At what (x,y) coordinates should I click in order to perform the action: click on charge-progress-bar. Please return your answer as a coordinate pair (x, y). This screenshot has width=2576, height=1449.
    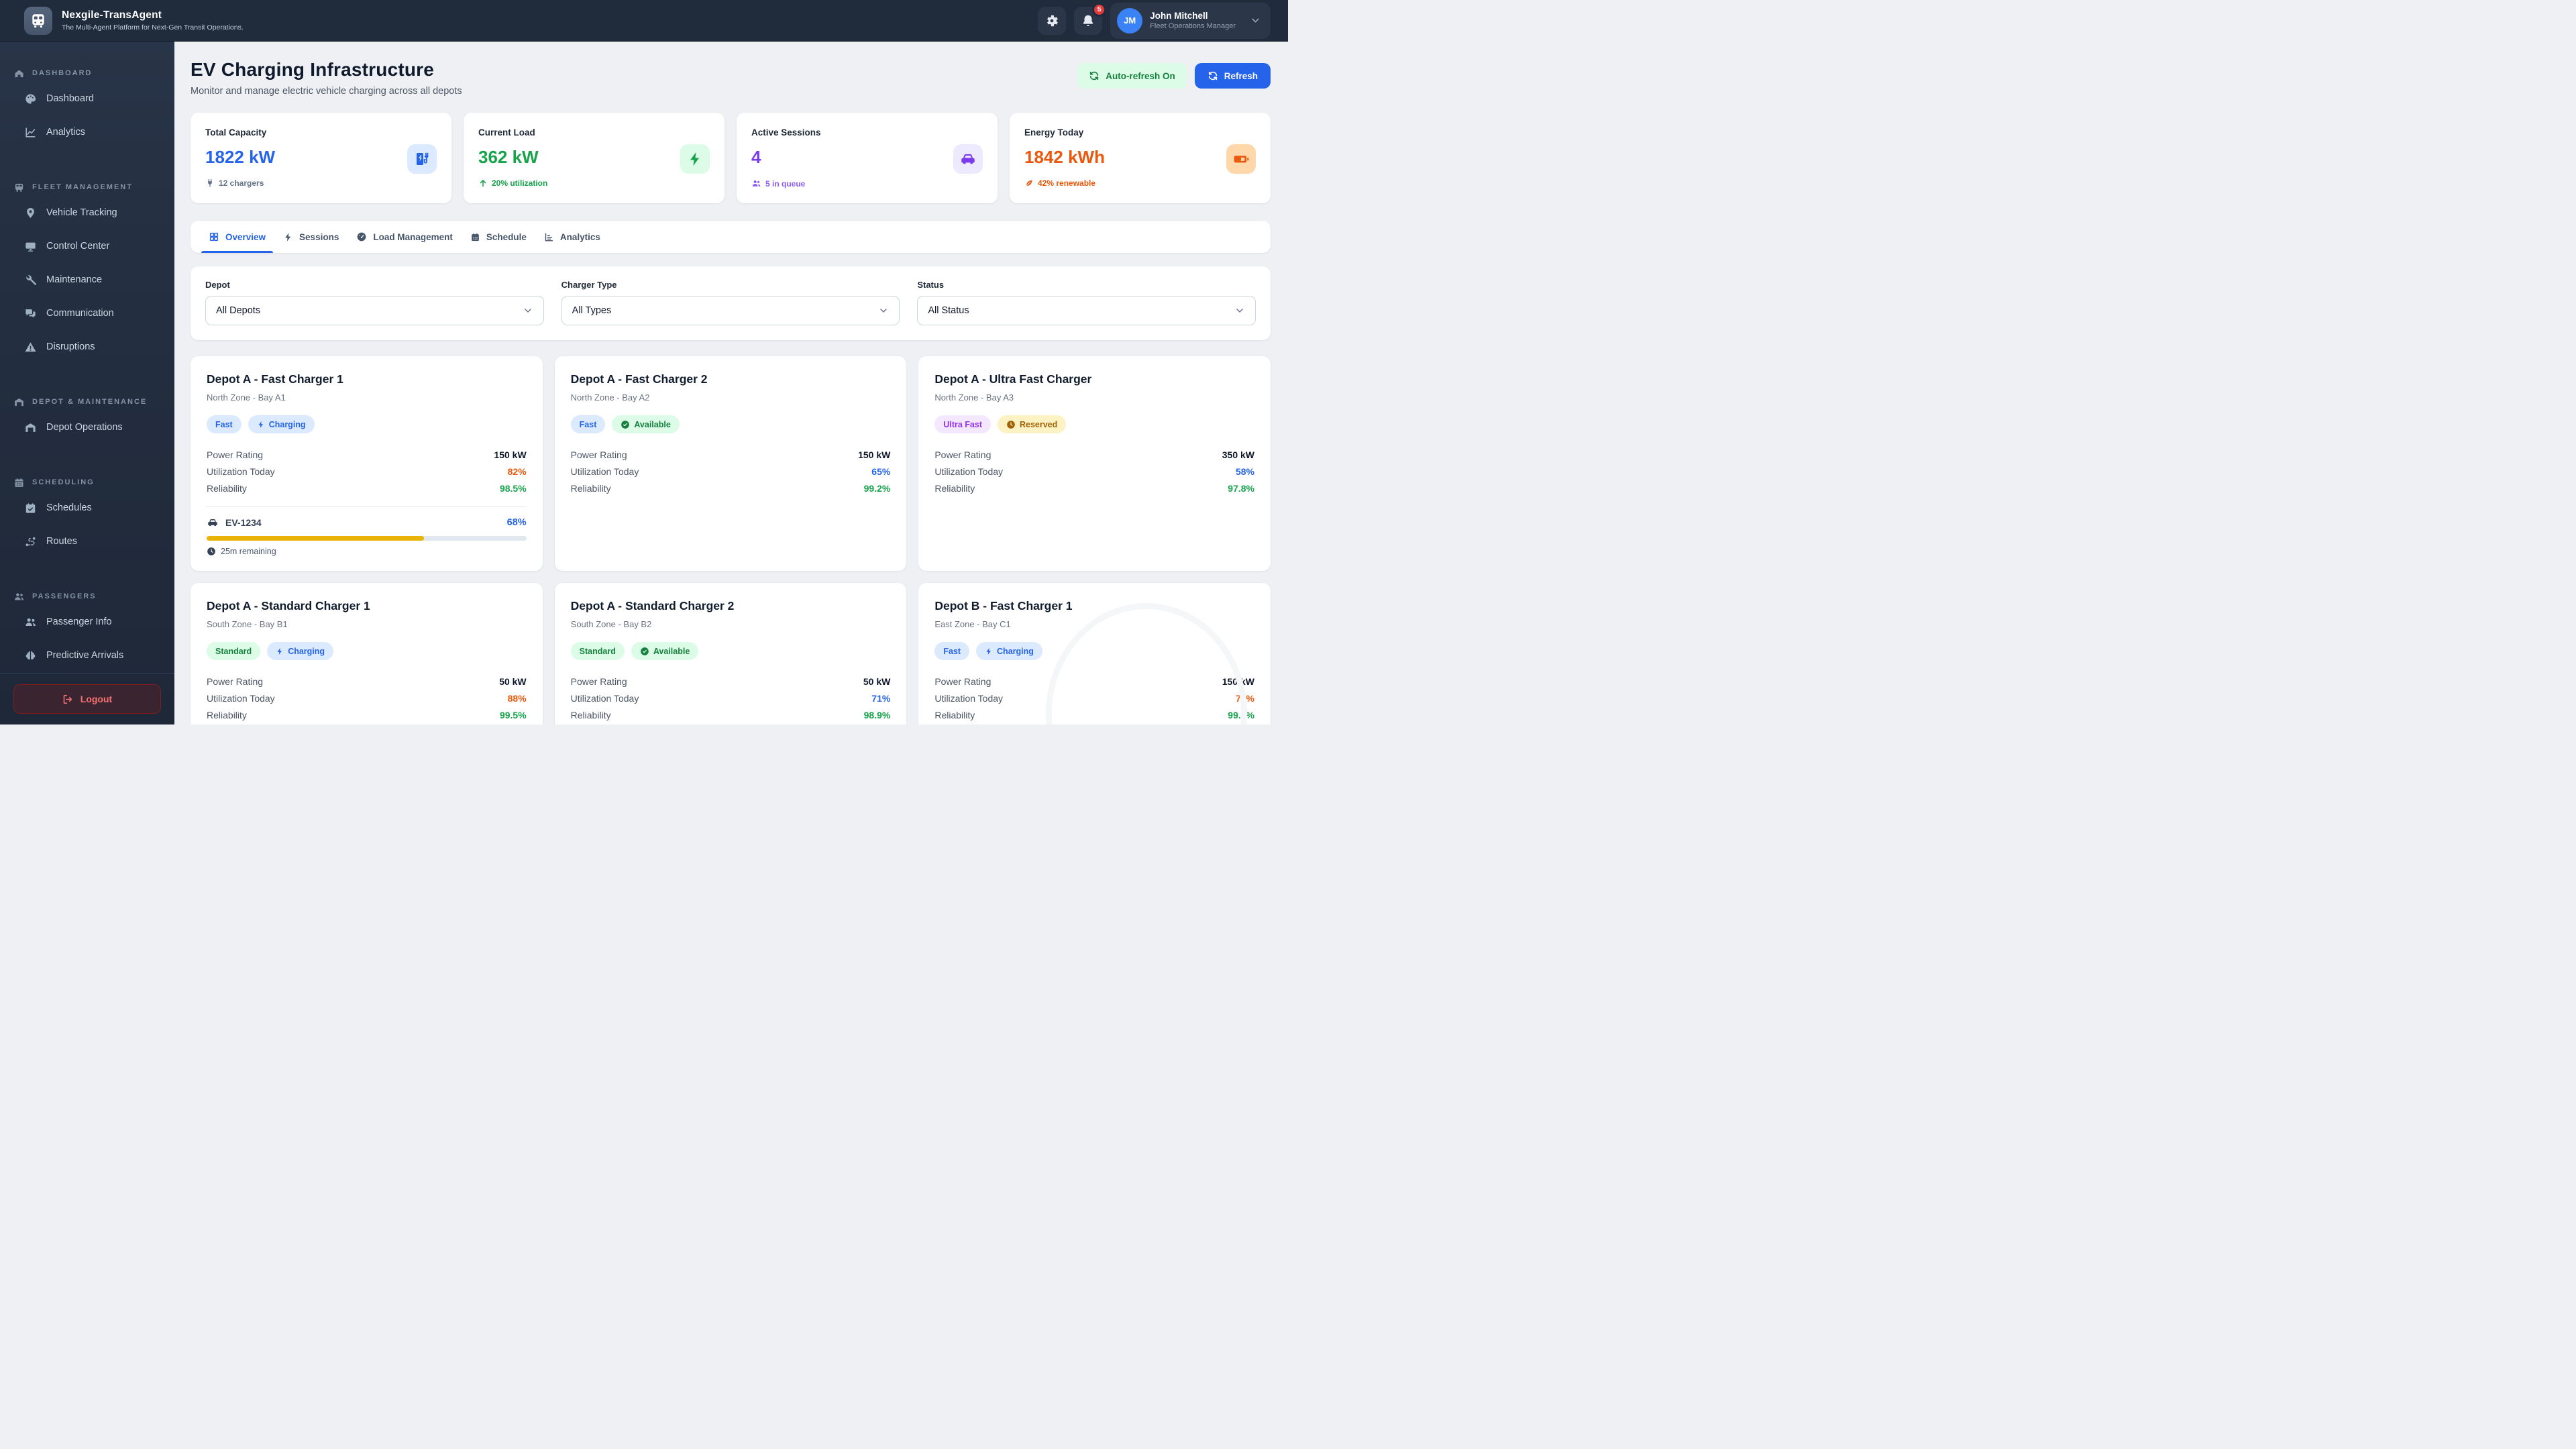
    Looking at the image, I should click on (367, 538).